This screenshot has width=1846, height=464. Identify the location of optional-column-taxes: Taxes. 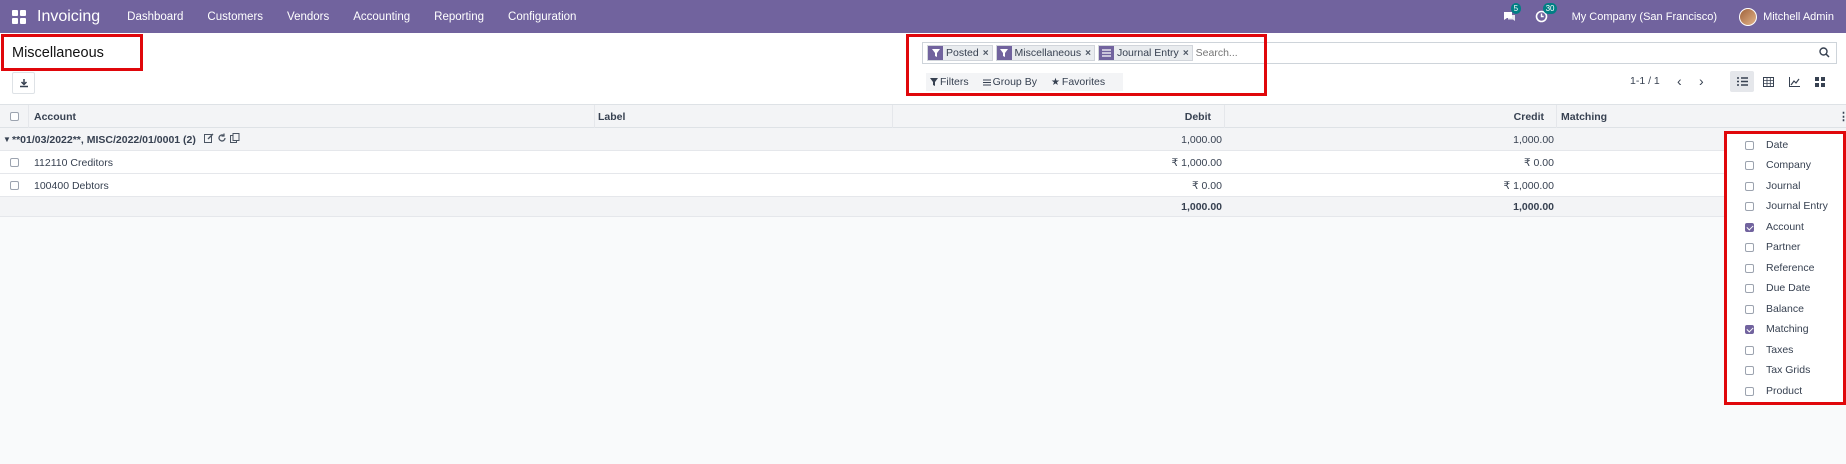
(1769, 350).